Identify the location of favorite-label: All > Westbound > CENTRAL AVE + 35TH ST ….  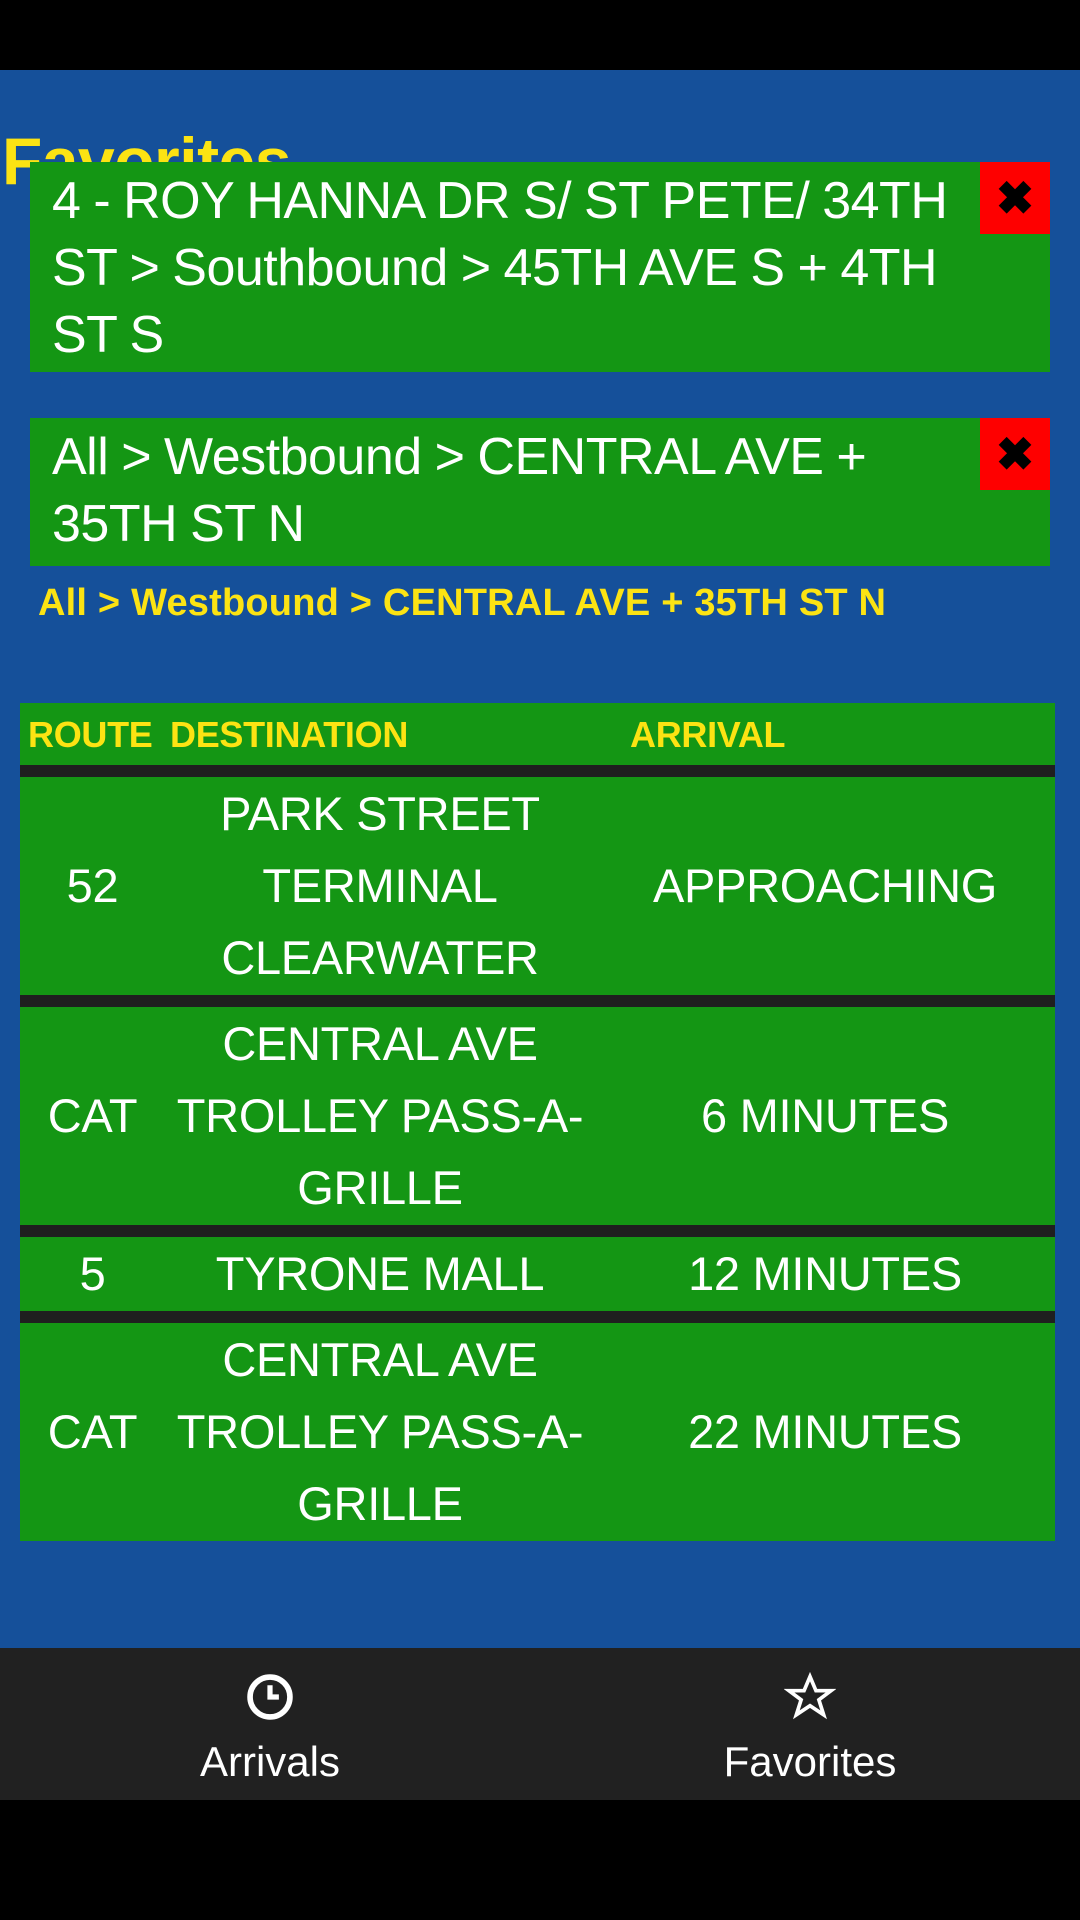
(459, 490).